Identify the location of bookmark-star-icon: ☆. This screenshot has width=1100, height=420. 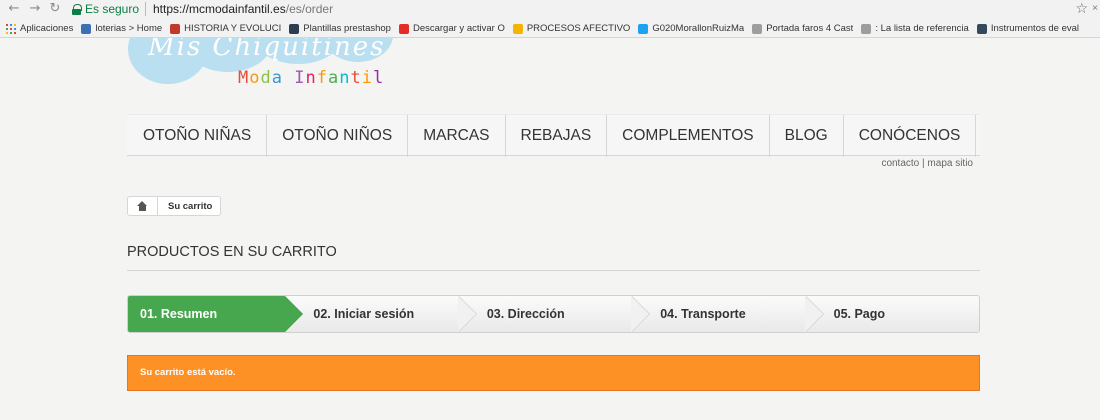
(1081, 9).